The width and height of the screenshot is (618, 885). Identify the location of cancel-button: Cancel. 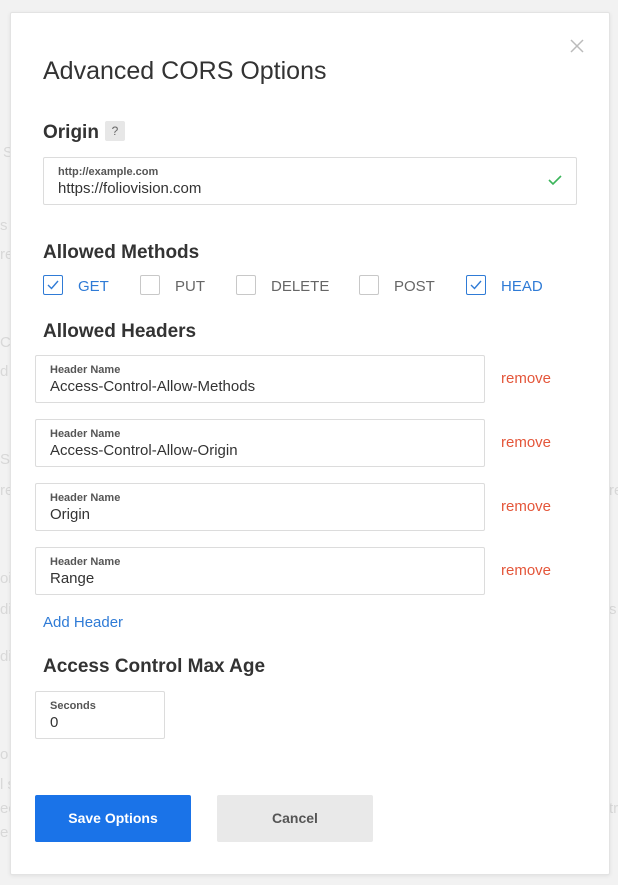
(295, 818).